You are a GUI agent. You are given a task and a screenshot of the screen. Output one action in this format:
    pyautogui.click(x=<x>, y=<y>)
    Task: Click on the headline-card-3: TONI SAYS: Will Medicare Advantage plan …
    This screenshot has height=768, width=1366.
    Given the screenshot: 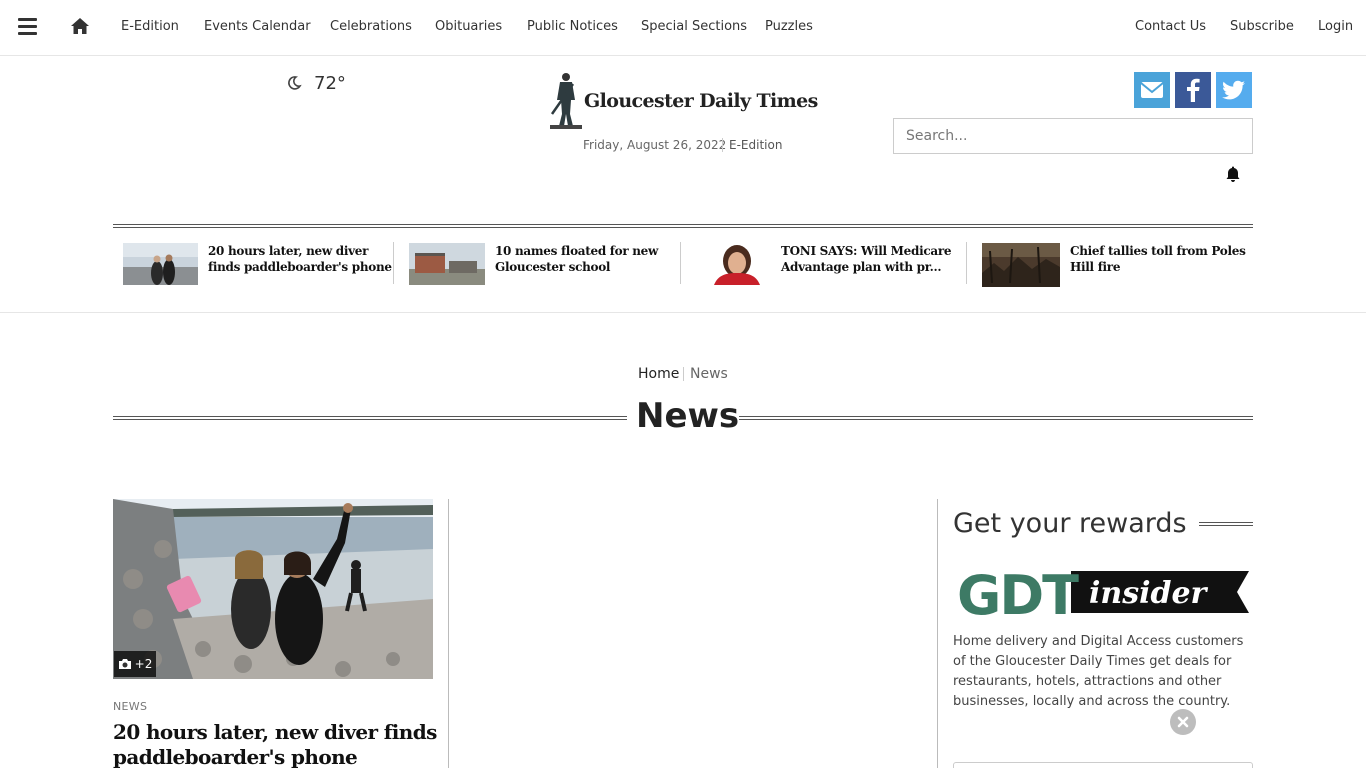 What is the action you would take?
    pyautogui.click(x=832, y=265)
    